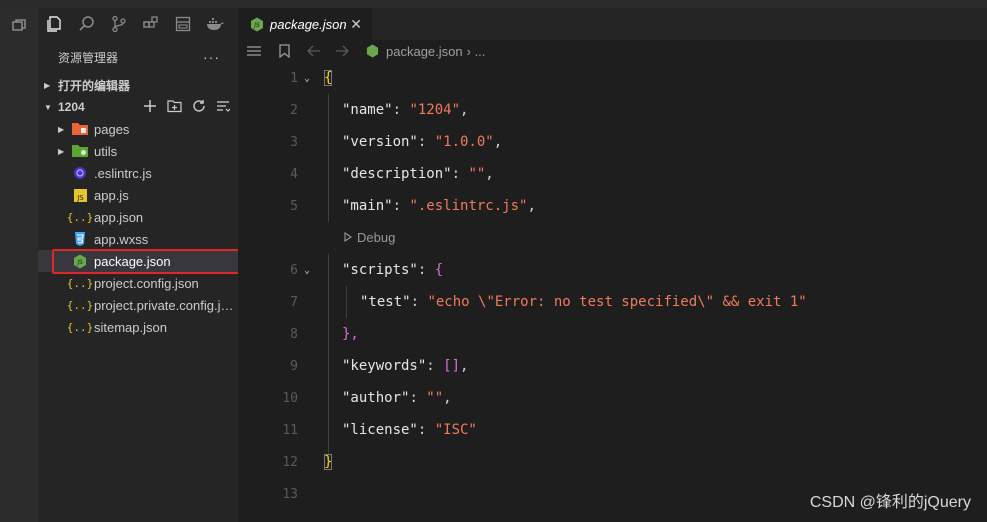 This screenshot has height=522, width=987. What do you see at coordinates (612, 142) in the screenshot?
I see `code-line: 3 "version": "1.0.0",` at bounding box center [612, 142].